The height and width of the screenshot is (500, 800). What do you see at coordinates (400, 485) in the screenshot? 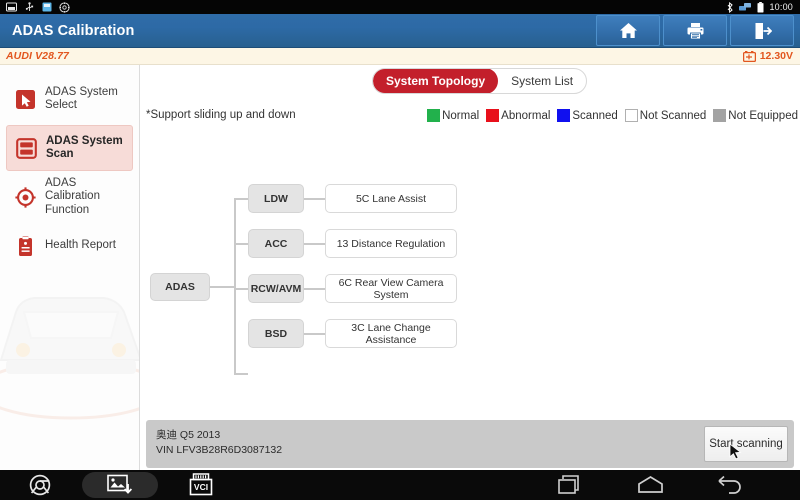
I see `android-nav-bar: VCI` at bounding box center [400, 485].